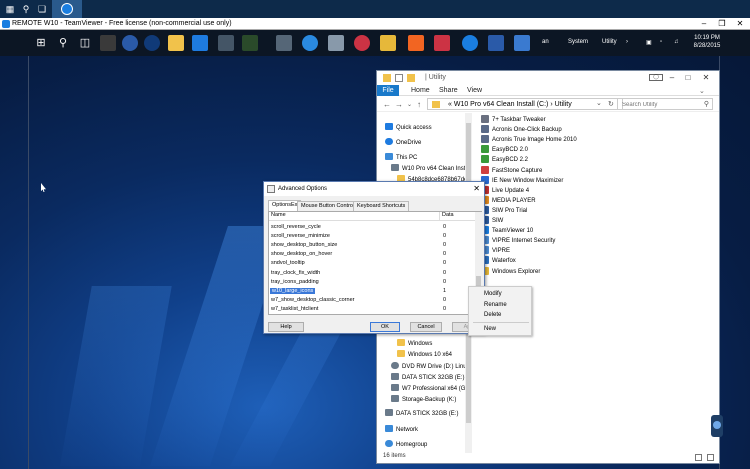  Describe the element at coordinates (10, 9) in the screenshot. I see `host-grid-icon: ▦` at that location.